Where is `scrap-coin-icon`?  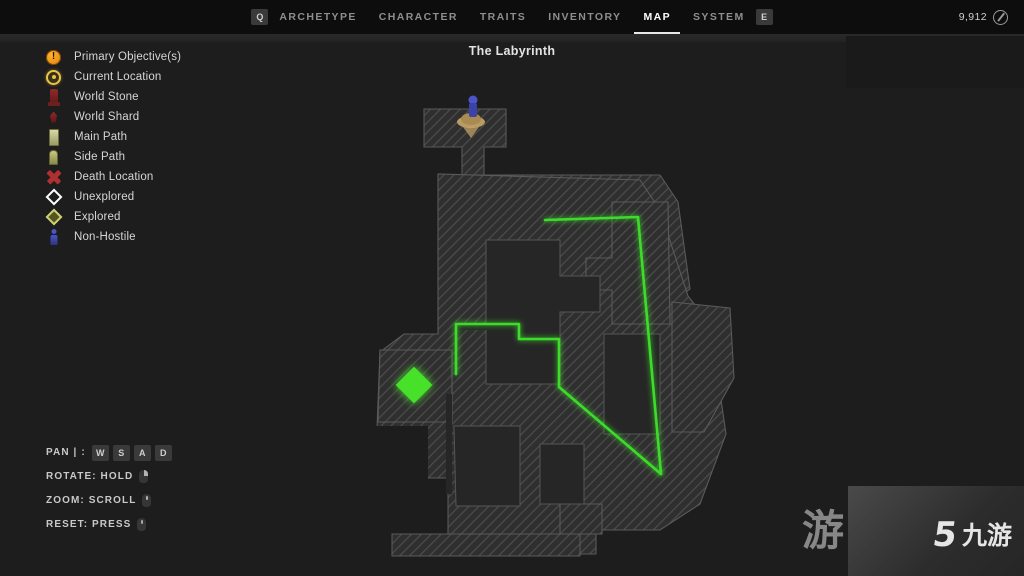 scrap-coin-icon is located at coordinates (1000, 17).